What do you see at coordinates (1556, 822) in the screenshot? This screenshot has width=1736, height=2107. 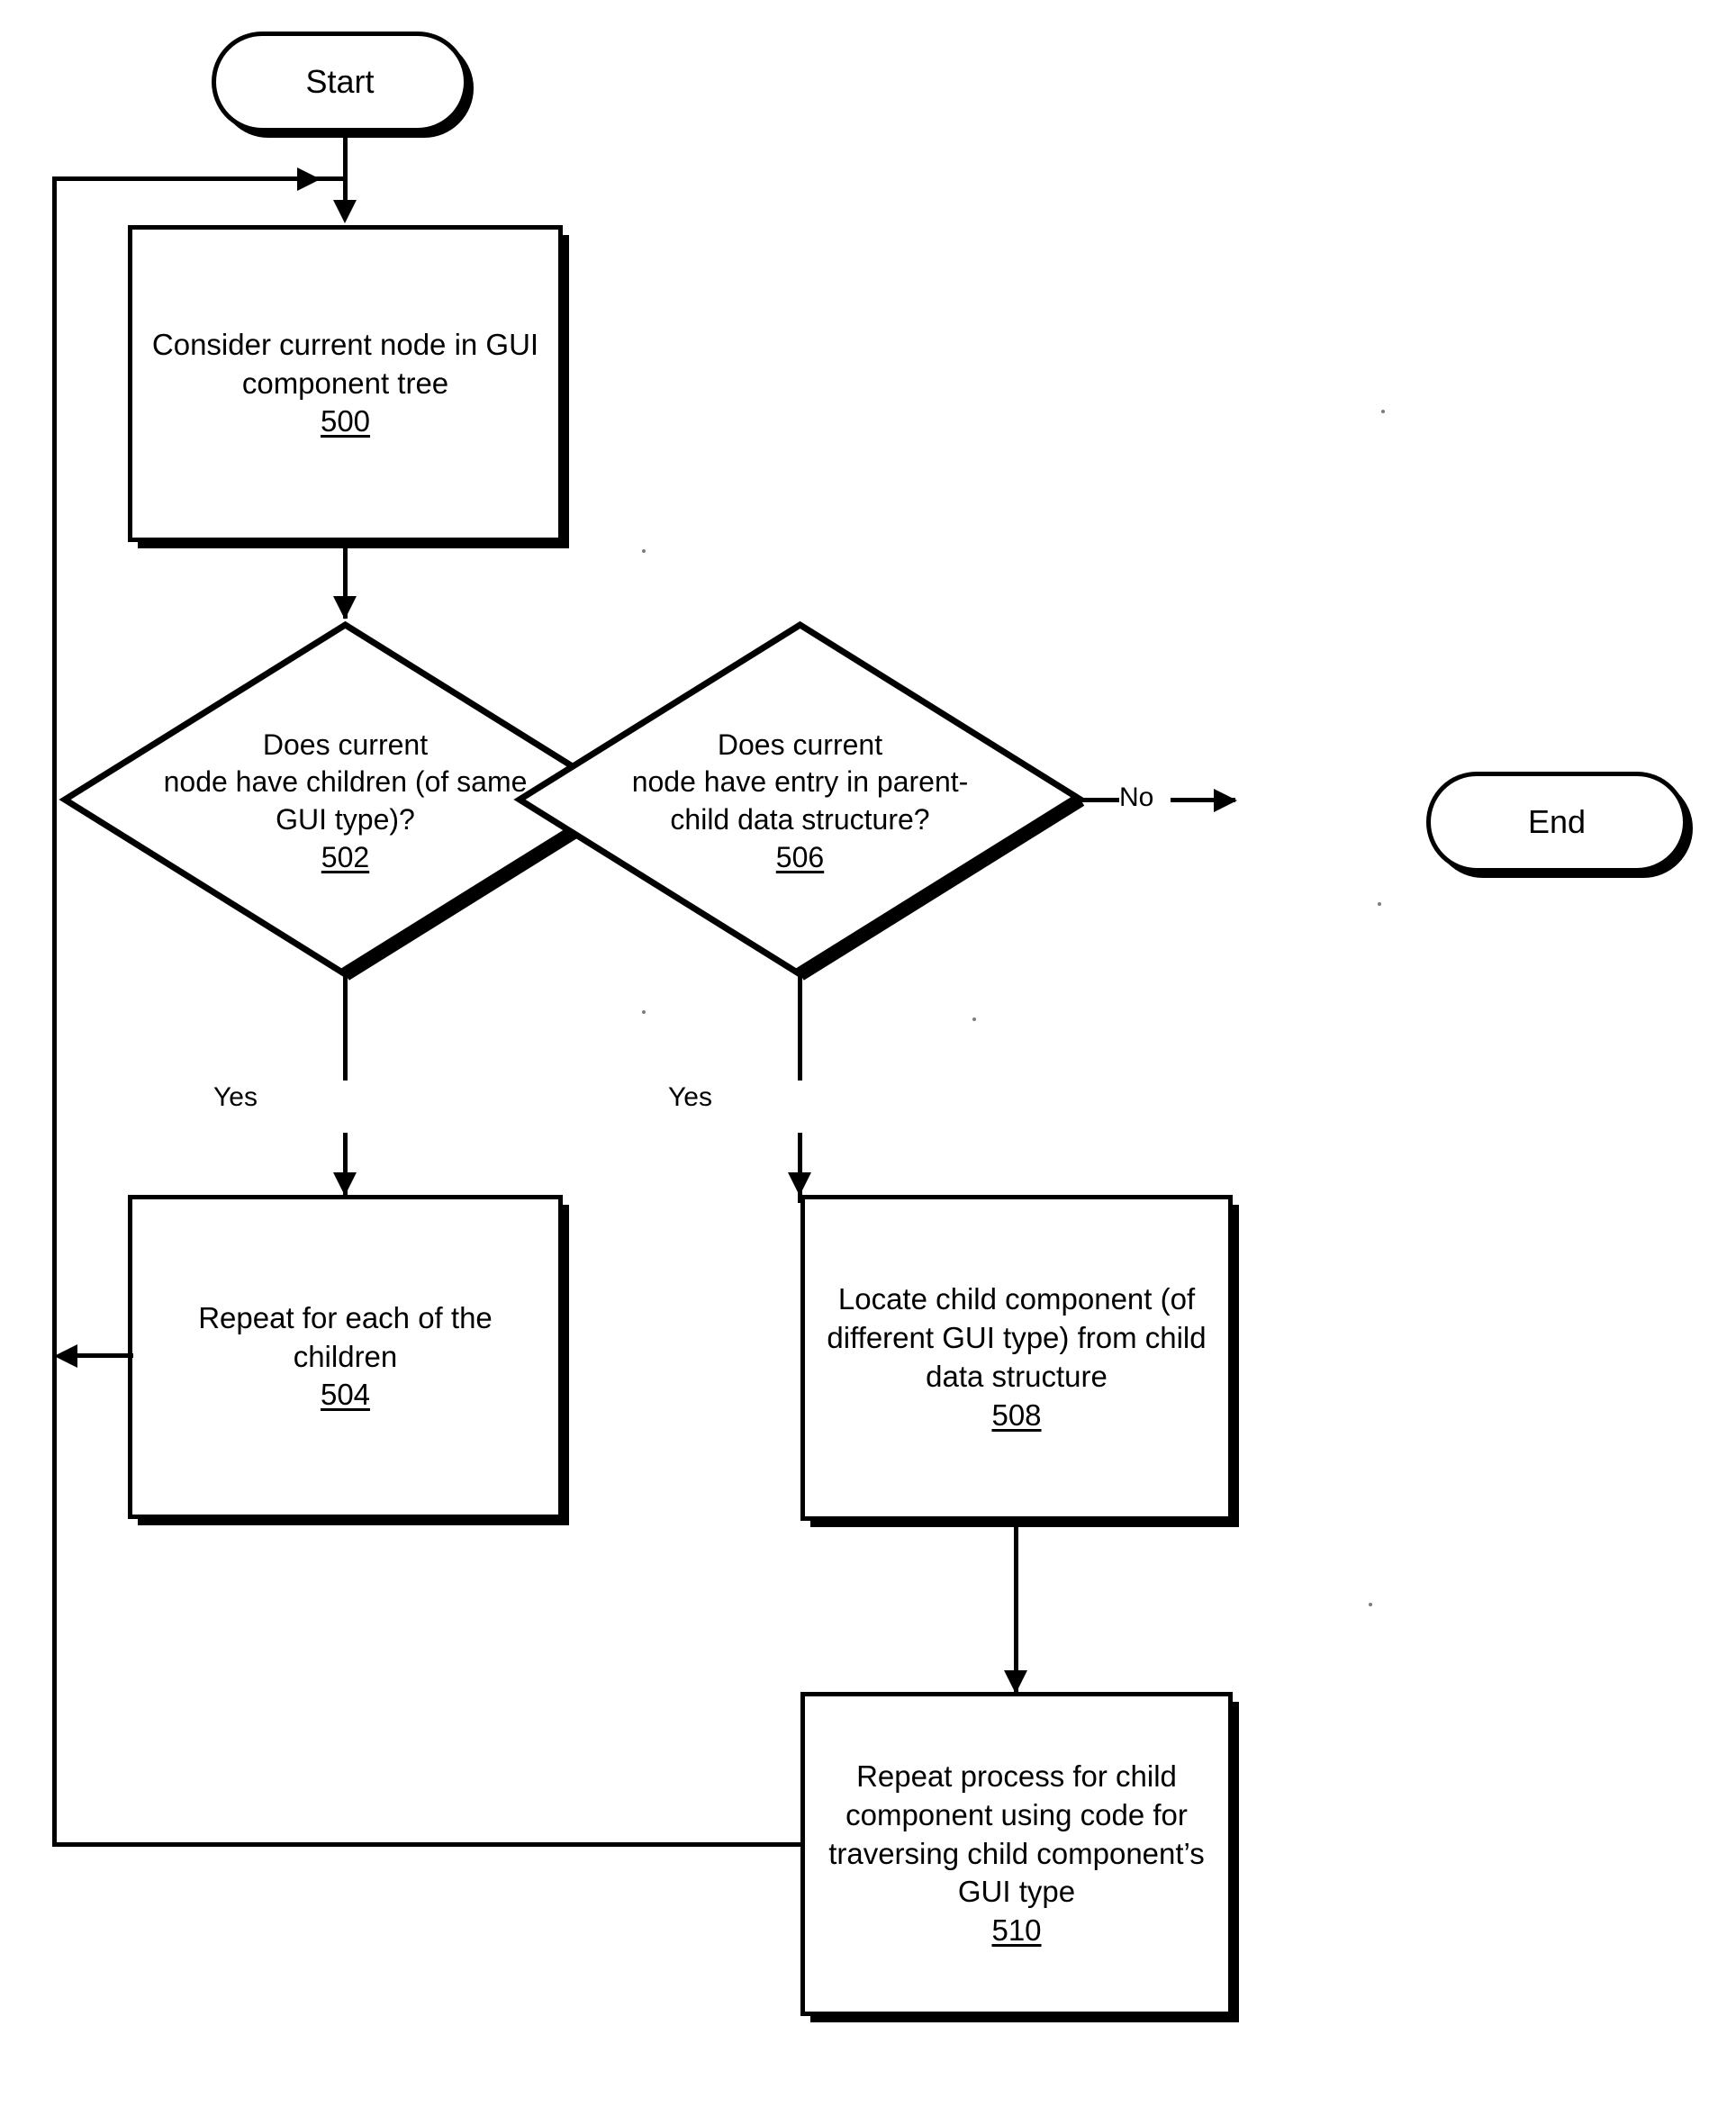 I see `end-terminator` at bounding box center [1556, 822].